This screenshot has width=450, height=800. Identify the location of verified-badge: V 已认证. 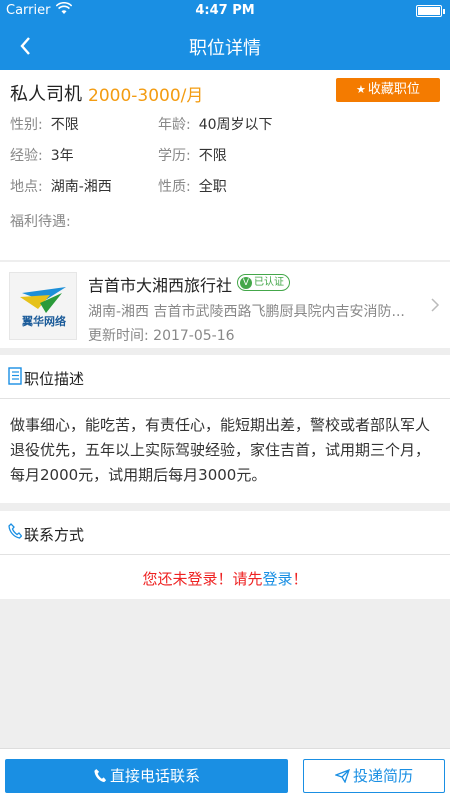
(263, 282).